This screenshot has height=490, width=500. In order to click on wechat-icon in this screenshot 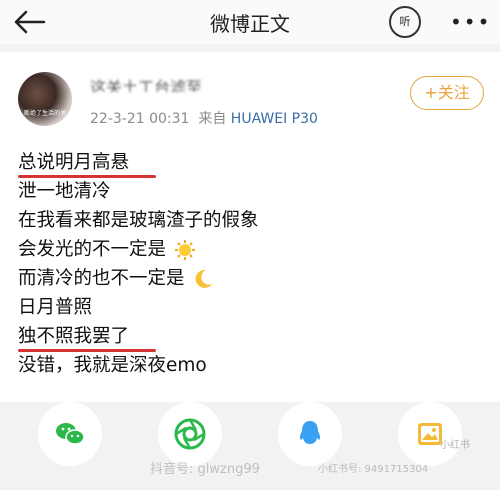, I will do `click(70, 434)`.